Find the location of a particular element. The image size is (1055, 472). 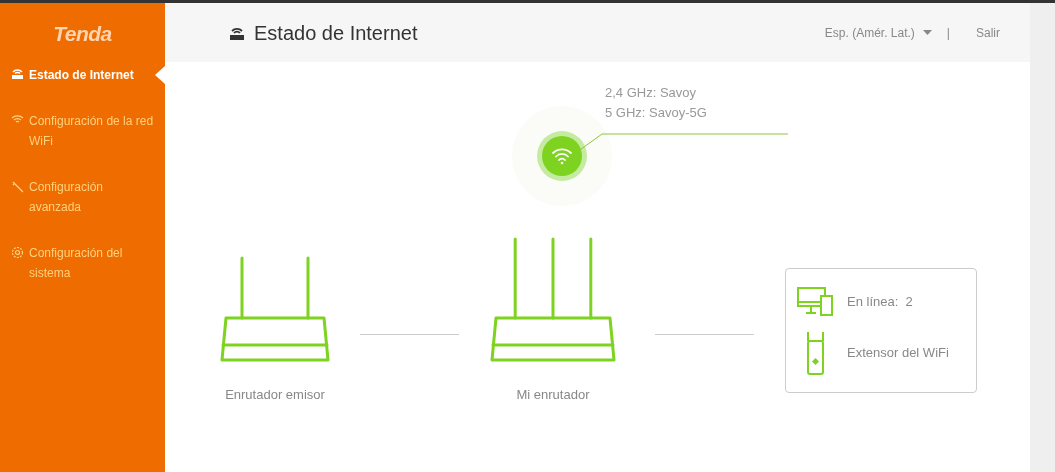

caret-icon is located at coordinates (927, 32).